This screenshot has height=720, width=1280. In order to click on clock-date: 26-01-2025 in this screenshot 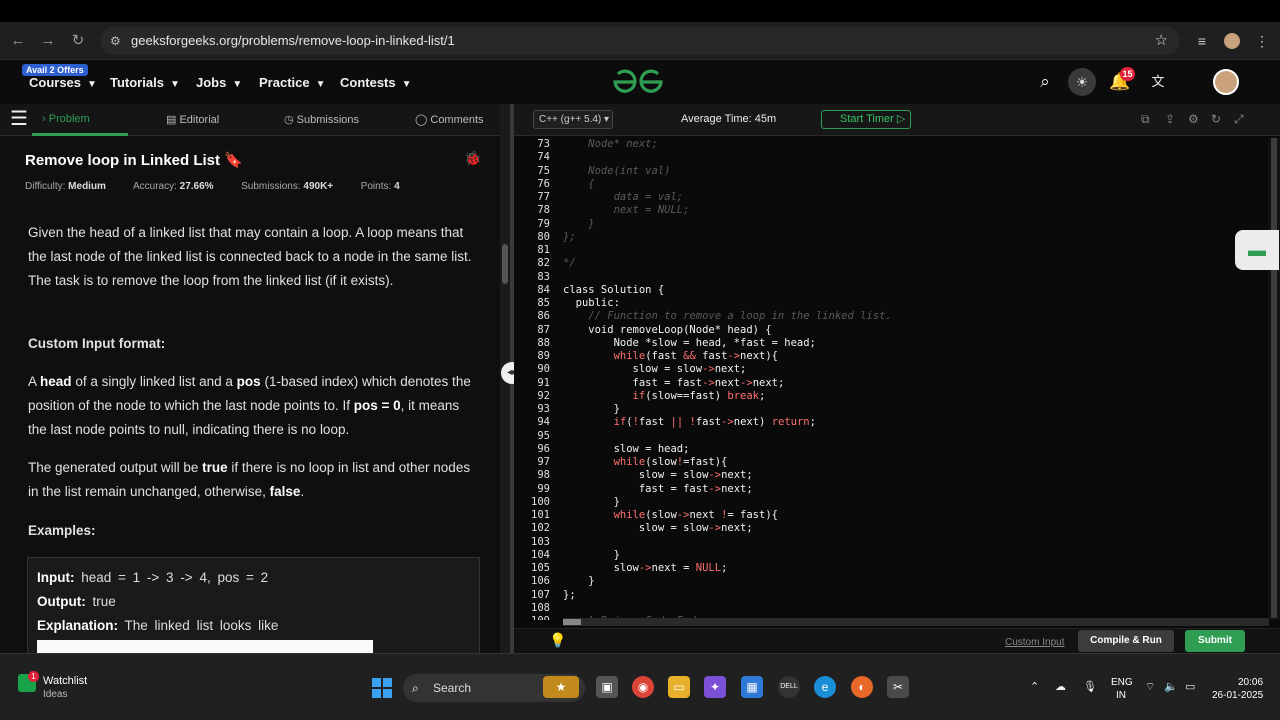, I will do `click(1237, 695)`.